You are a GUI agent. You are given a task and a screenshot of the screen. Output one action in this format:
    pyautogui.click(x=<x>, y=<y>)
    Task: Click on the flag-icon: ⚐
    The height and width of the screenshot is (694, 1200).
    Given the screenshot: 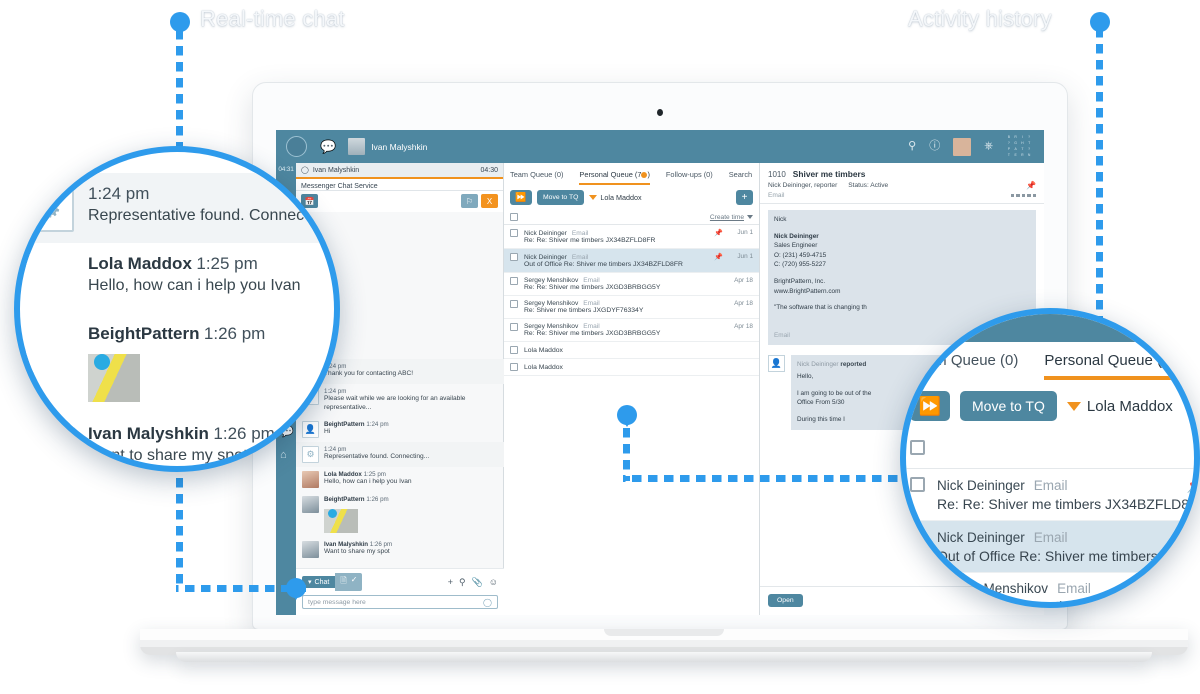 What is the action you would take?
    pyautogui.click(x=469, y=201)
    